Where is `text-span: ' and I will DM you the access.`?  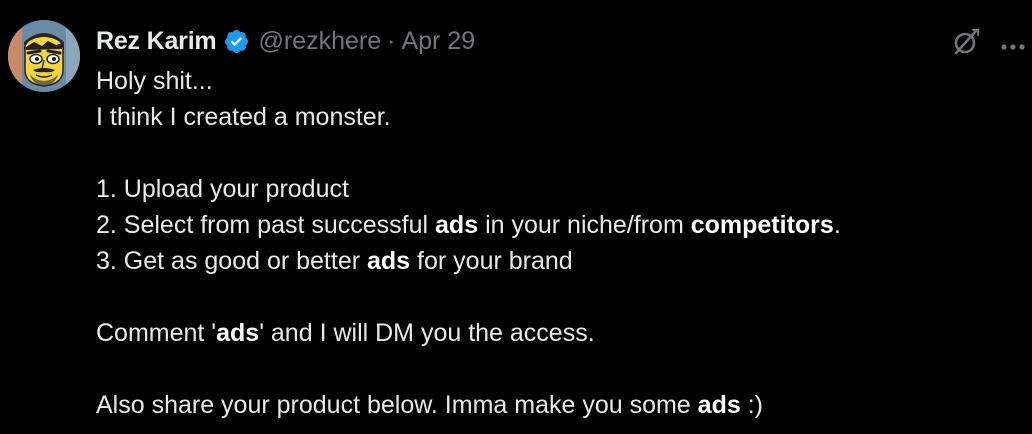 text-span: ' and I will DM you the access. is located at coordinates (427, 333).